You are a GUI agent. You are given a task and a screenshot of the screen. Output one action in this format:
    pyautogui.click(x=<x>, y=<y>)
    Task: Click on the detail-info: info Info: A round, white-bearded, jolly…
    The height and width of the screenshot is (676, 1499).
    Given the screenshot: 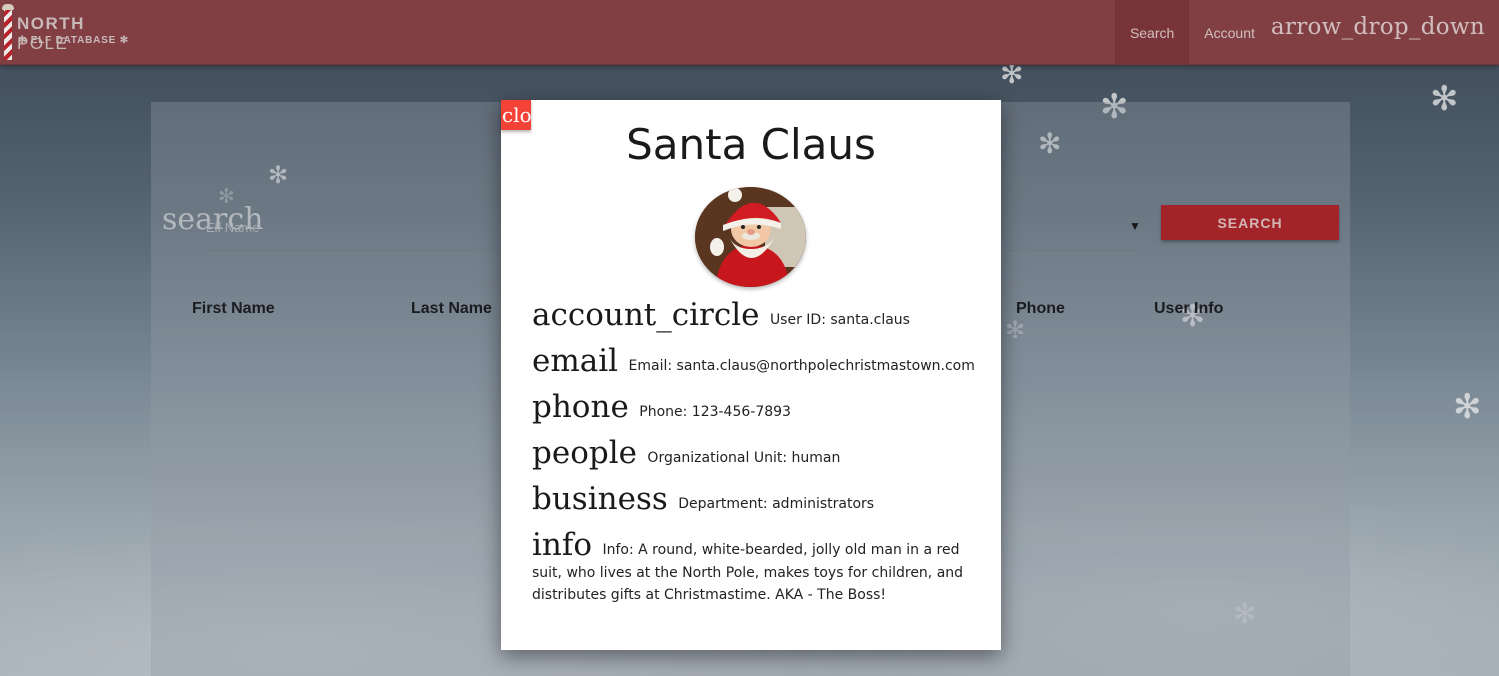 What is the action you would take?
    pyautogui.click(x=762, y=567)
    